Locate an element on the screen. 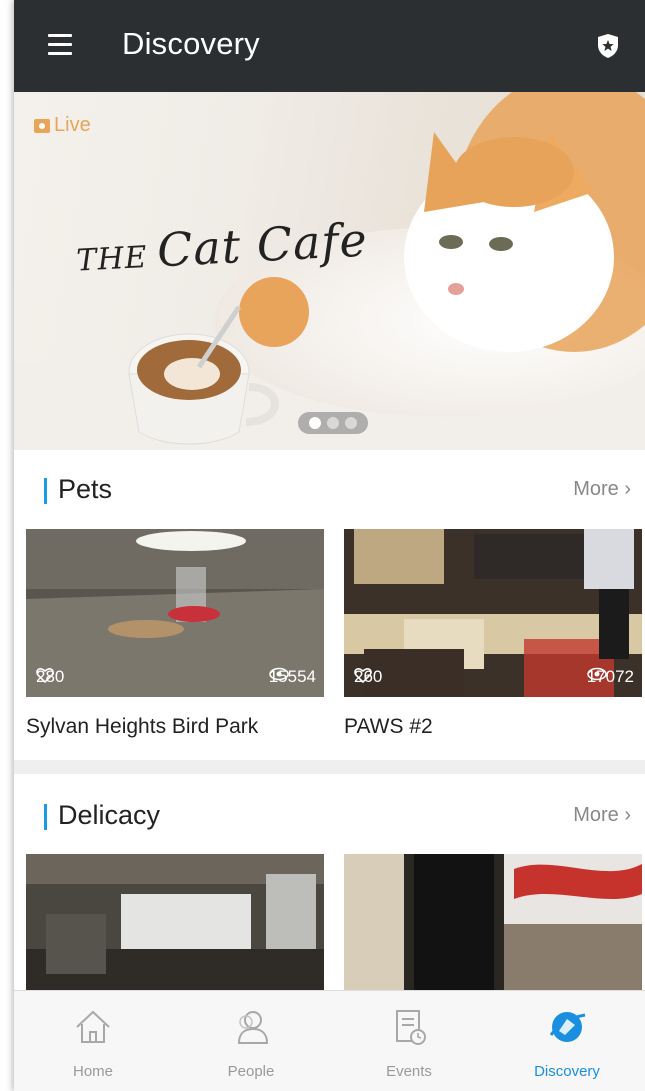  shield-icon is located at coordinates (608, 46).